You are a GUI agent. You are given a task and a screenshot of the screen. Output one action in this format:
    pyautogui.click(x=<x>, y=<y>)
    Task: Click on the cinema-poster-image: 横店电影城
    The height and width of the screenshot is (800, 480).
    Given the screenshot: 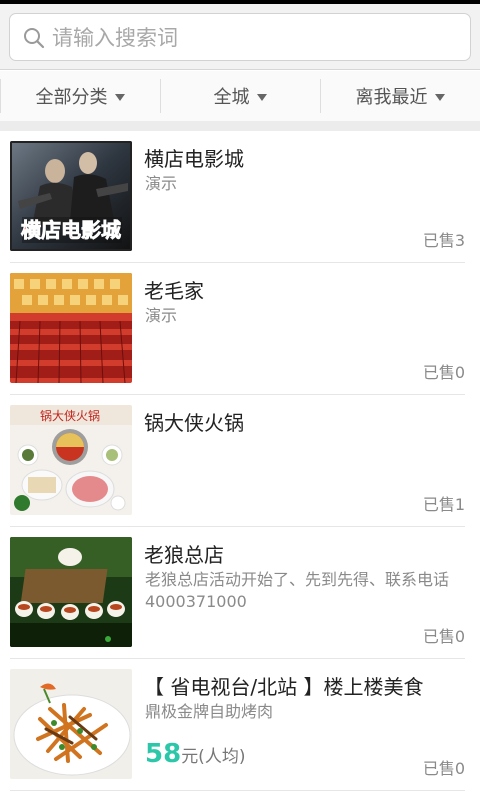 What is the action you would take?
    pyautogui.click(x=71, y=196)
    